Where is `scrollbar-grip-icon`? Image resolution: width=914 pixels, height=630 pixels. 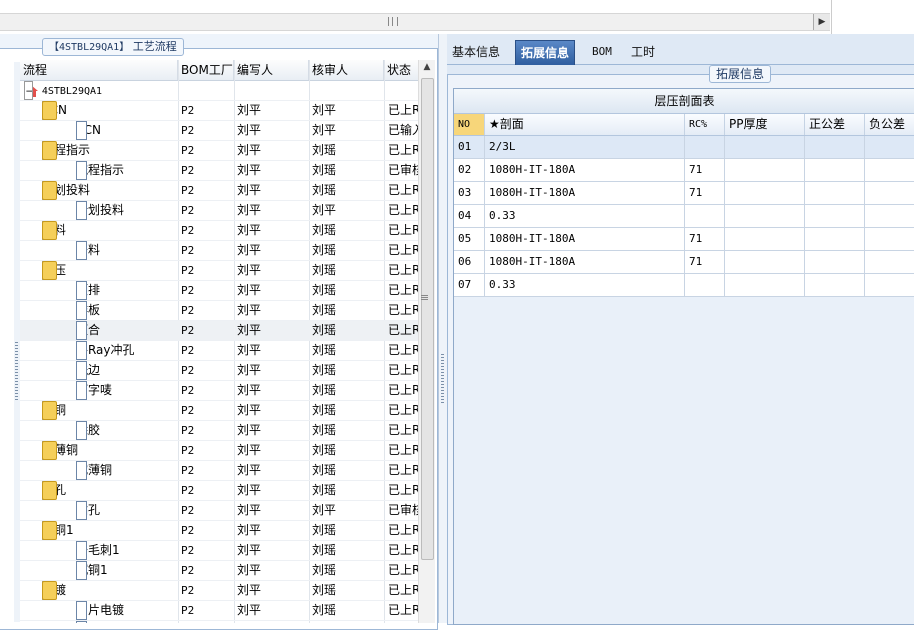
scrollbar-grip-icon is located at coordinates (393, 21).